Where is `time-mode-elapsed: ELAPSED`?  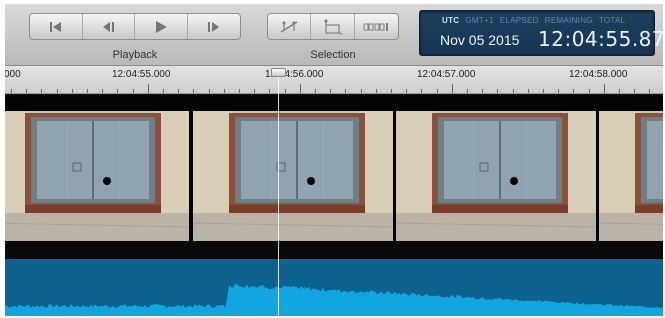
time-mode-elapsed: ELAPSED is located at coordinates (519, 20).